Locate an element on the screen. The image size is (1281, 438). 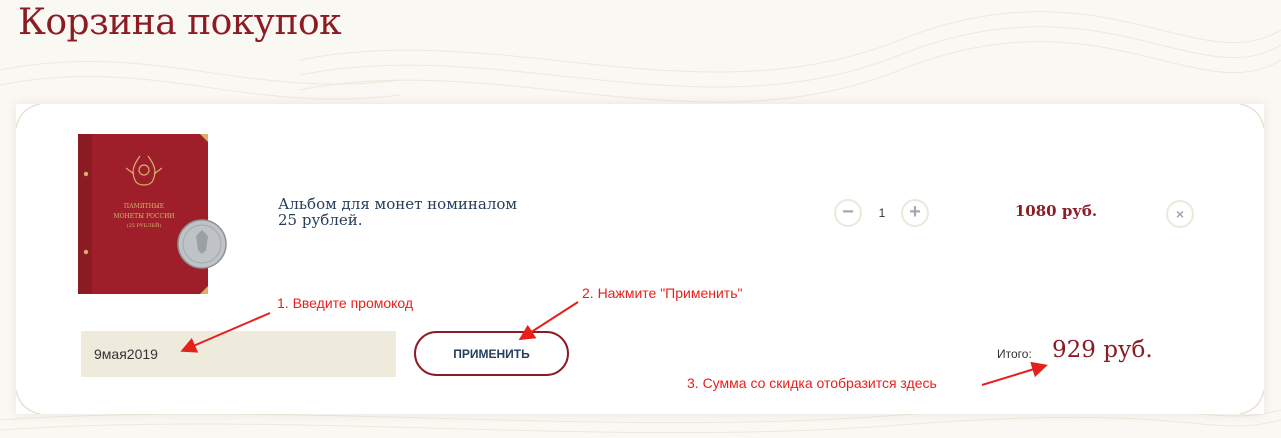
item-price: 1080 руб. is located at coordinates (1056, 211).